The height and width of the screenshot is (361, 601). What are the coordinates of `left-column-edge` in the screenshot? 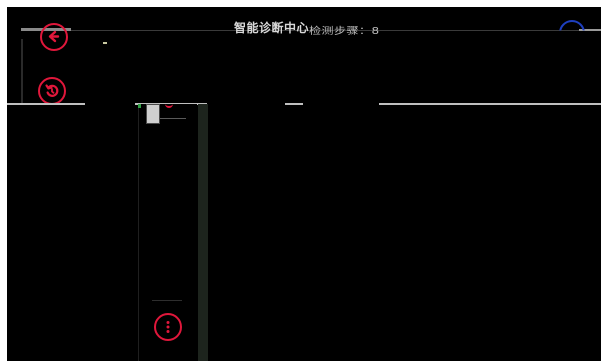 It's located at (22, 71).